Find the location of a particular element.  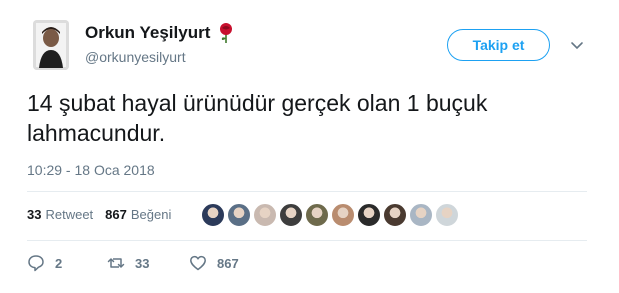

reply-button: 2 is located at coordinates (67, 263).